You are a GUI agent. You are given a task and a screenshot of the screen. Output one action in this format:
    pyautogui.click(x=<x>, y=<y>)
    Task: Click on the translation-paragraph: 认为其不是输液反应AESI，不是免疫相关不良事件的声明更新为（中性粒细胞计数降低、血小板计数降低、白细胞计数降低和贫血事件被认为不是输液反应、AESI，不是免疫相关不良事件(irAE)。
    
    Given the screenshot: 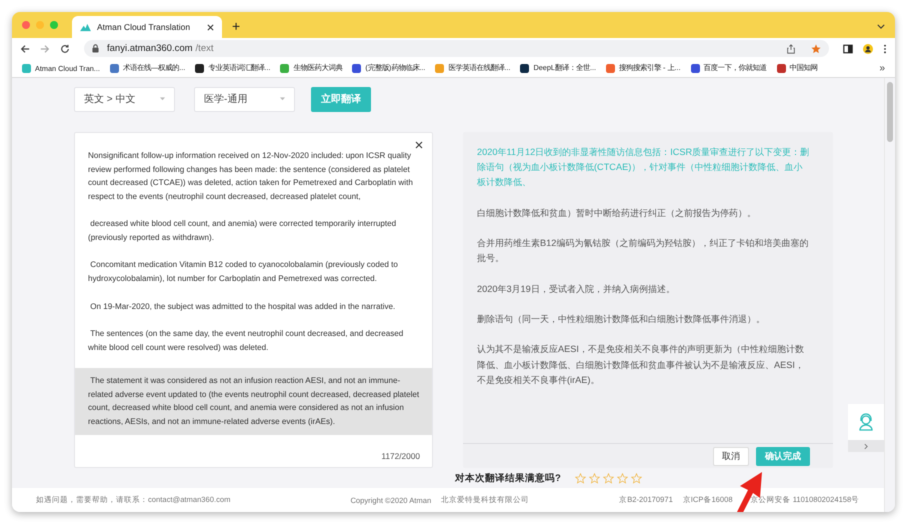 What is the action you would take?
    pyautogui.click(x=644, y=365)
    